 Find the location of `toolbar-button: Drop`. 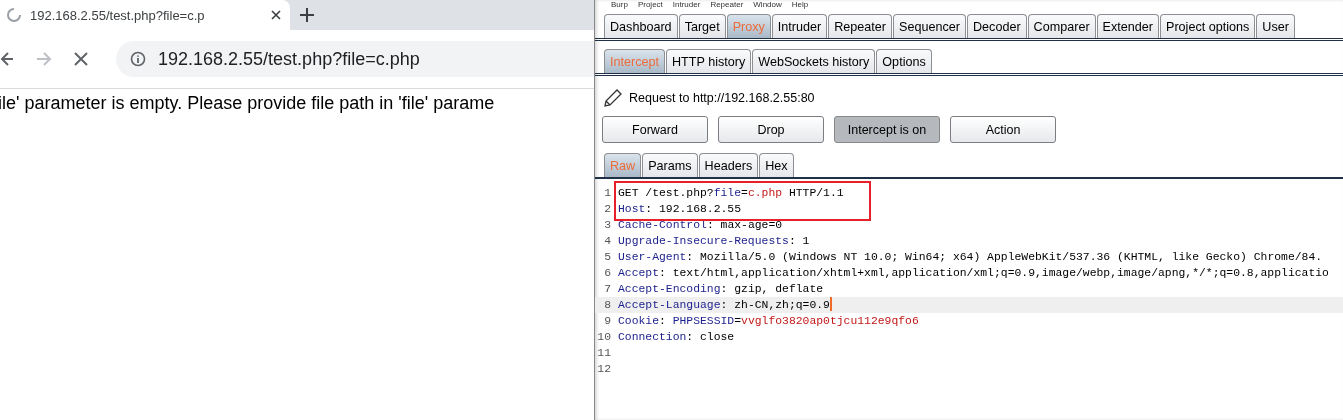

toolbar-button: Drop is located at coordinates (771, 129).